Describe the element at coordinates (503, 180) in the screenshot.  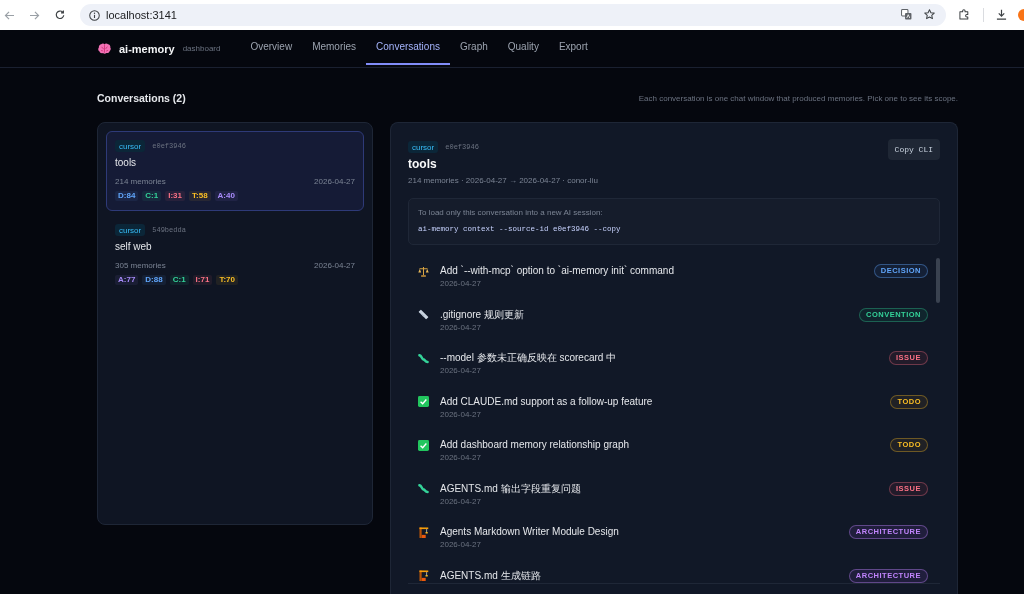
I see `detail-meta: 214 memories · 2026-04-27 → 2026-04-27 · conor-liu` at that location.